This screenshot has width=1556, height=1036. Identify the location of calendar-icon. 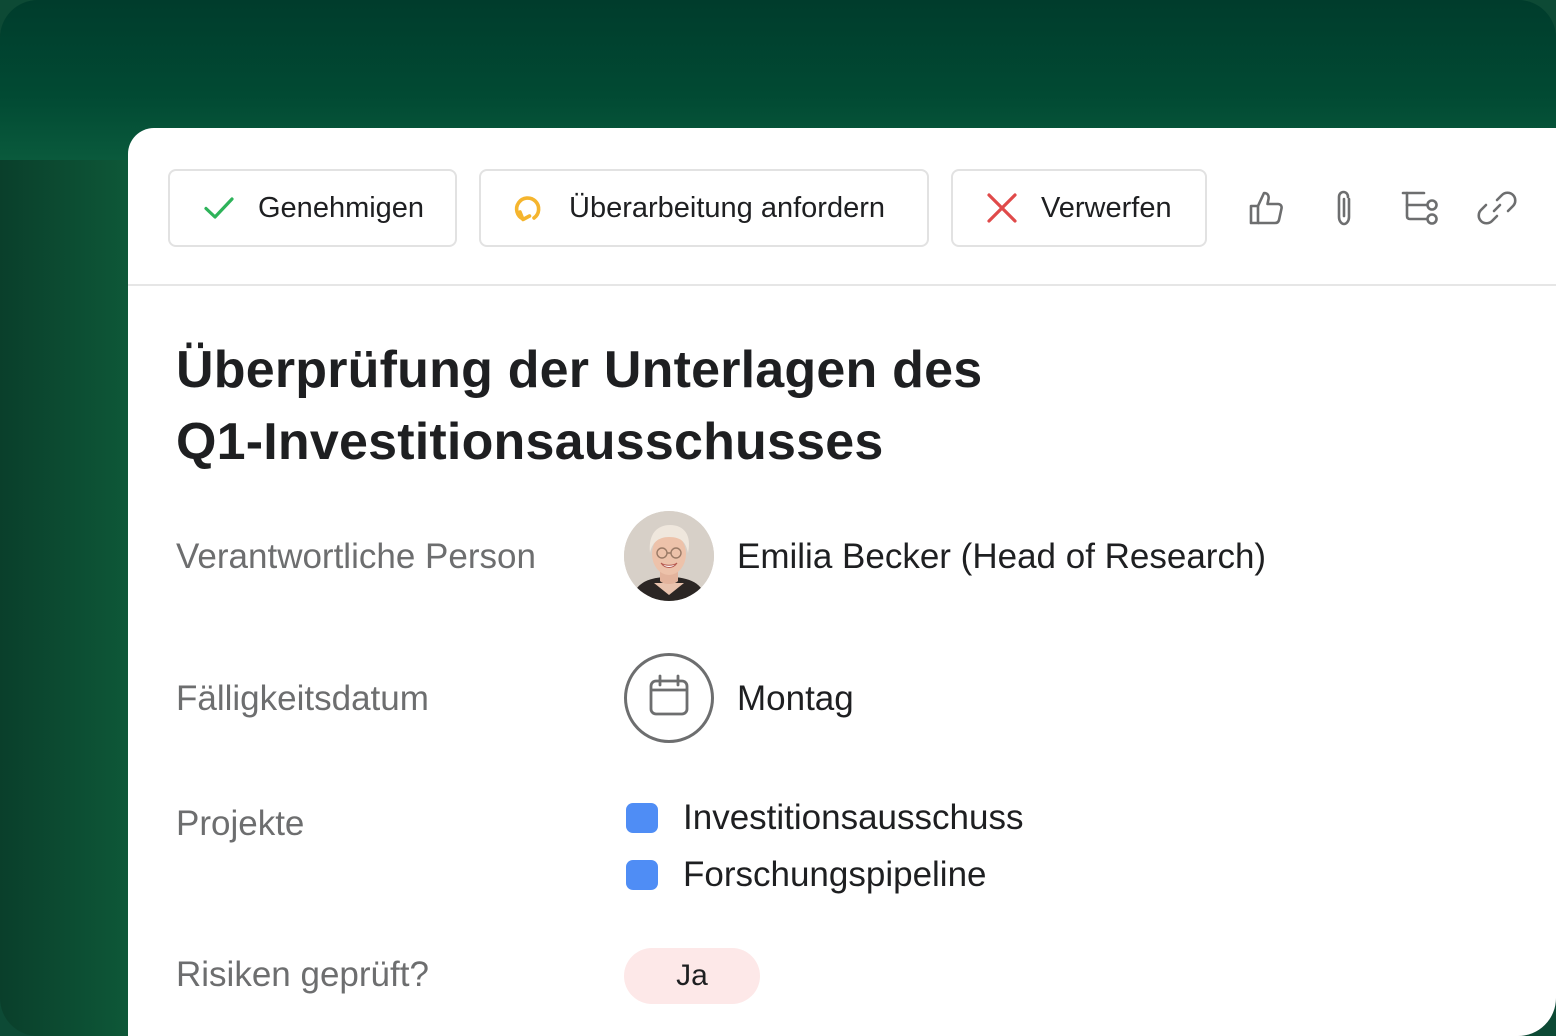
(669, 698).